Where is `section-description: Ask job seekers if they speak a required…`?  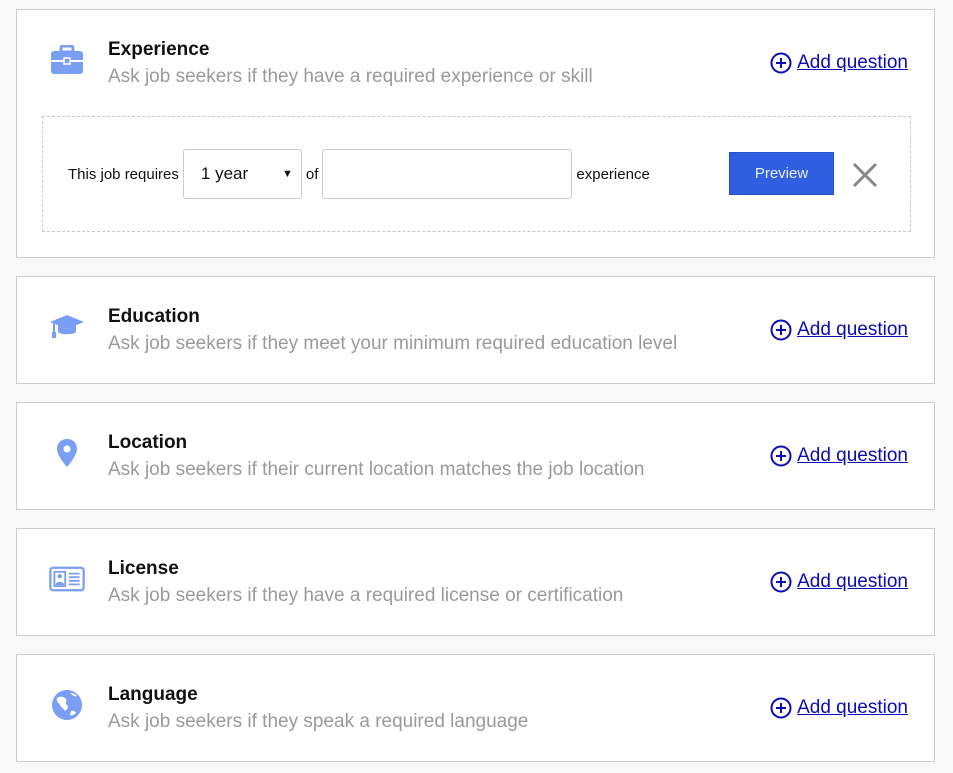 section-description: Ask job seekers if they speak a required… is located at coordinates (318, 721).